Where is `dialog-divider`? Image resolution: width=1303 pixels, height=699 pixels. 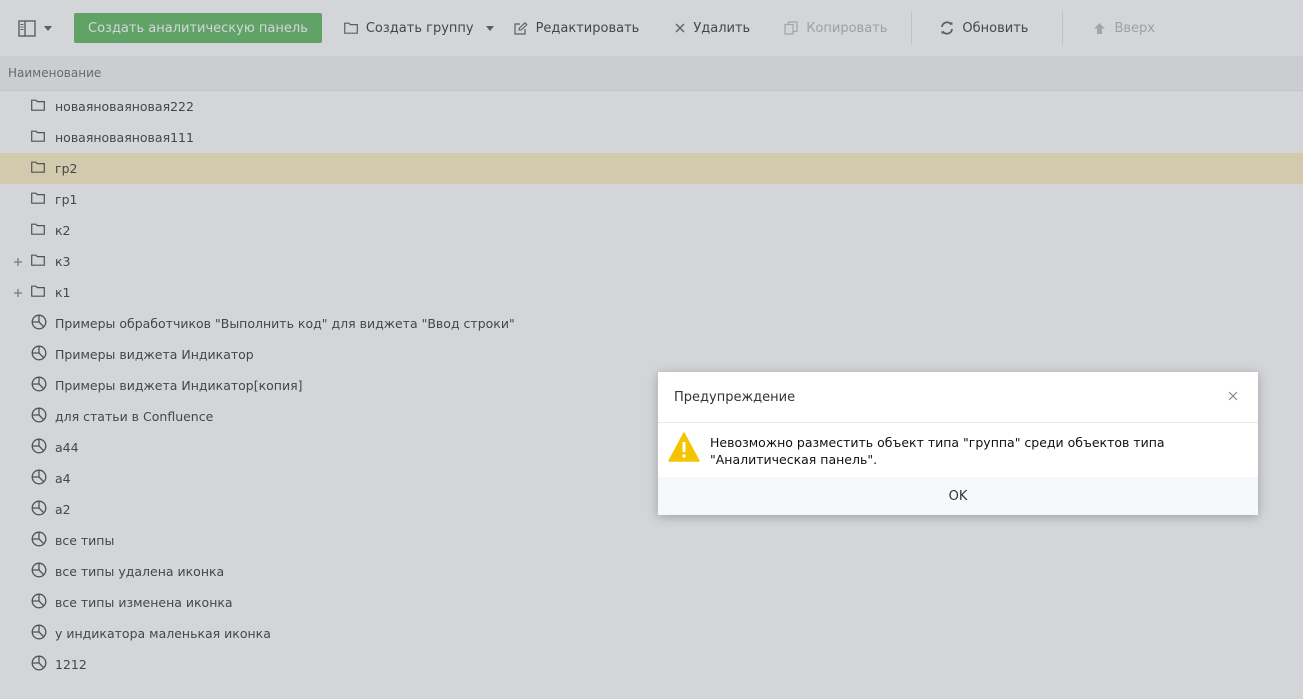
dialog-divider is located at coordinates (958, 422).